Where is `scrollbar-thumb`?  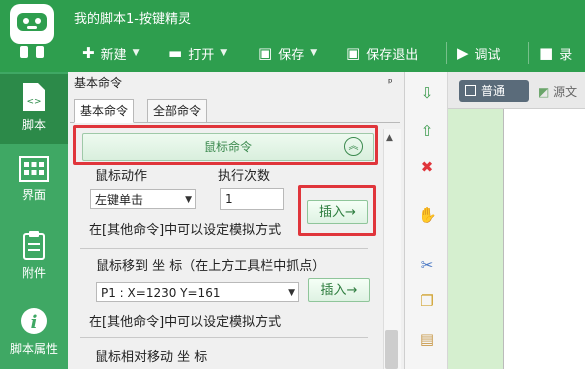 scrollbar-thumb is located at coordinates (391, 349).